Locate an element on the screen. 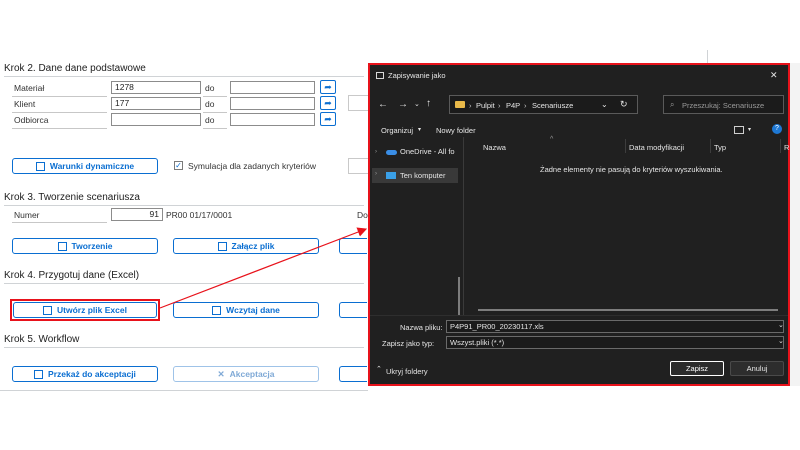  column-date: Data modyfikacji is located at coordinates (656, 147).